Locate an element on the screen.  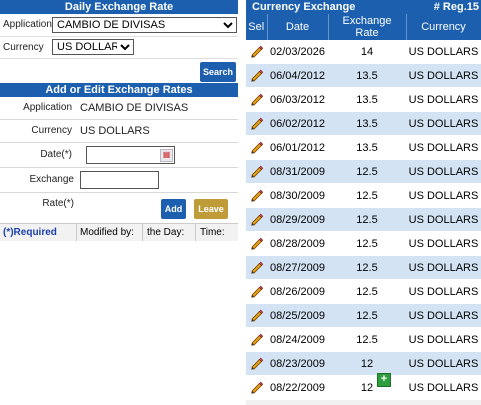
table-row: 02/03/2026 14 US DOLLARS is located at coordinates (363, 52).